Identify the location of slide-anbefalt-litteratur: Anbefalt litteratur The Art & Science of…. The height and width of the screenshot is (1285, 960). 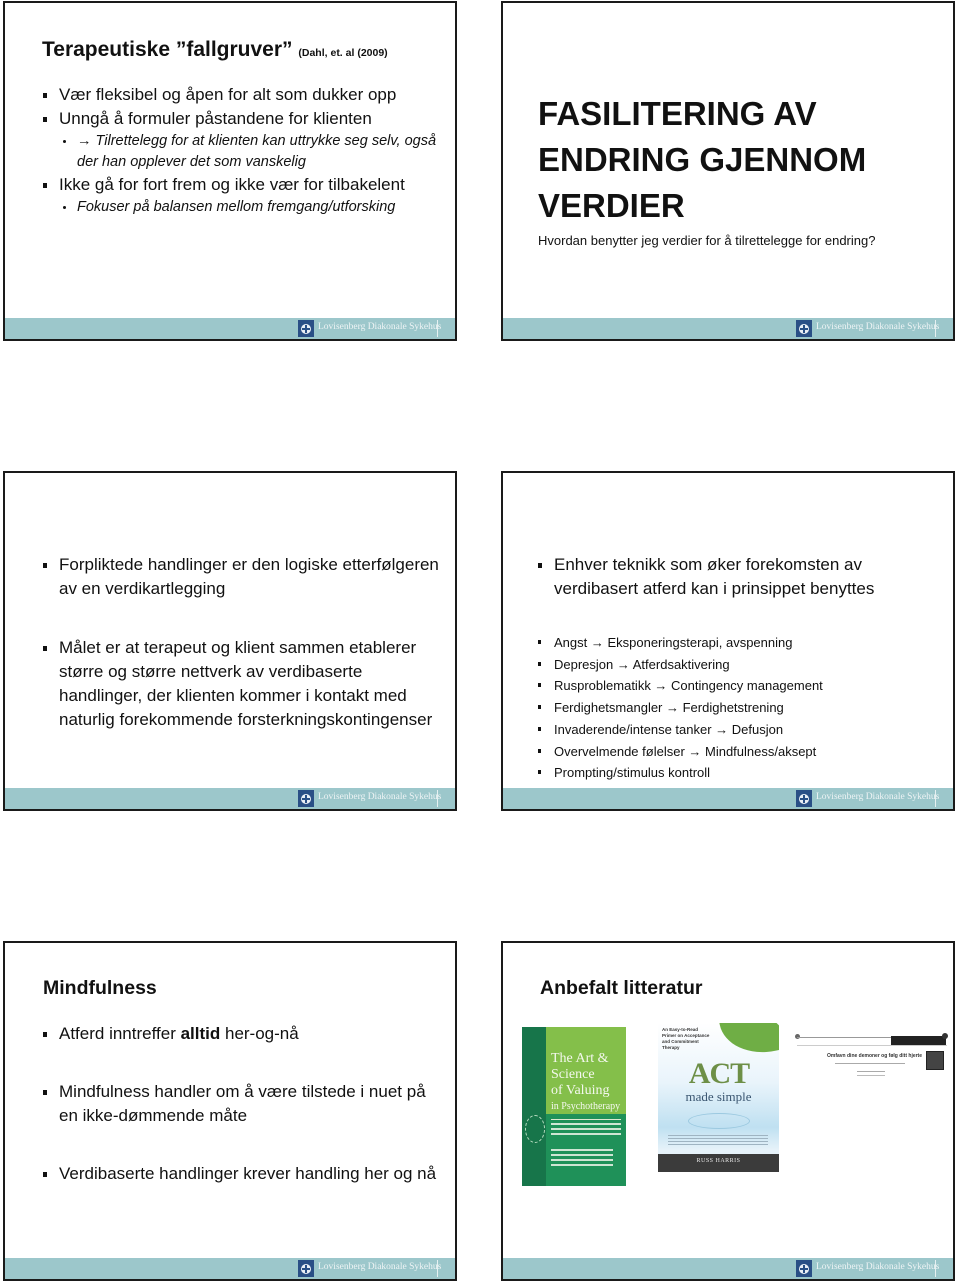
(728, 1111).